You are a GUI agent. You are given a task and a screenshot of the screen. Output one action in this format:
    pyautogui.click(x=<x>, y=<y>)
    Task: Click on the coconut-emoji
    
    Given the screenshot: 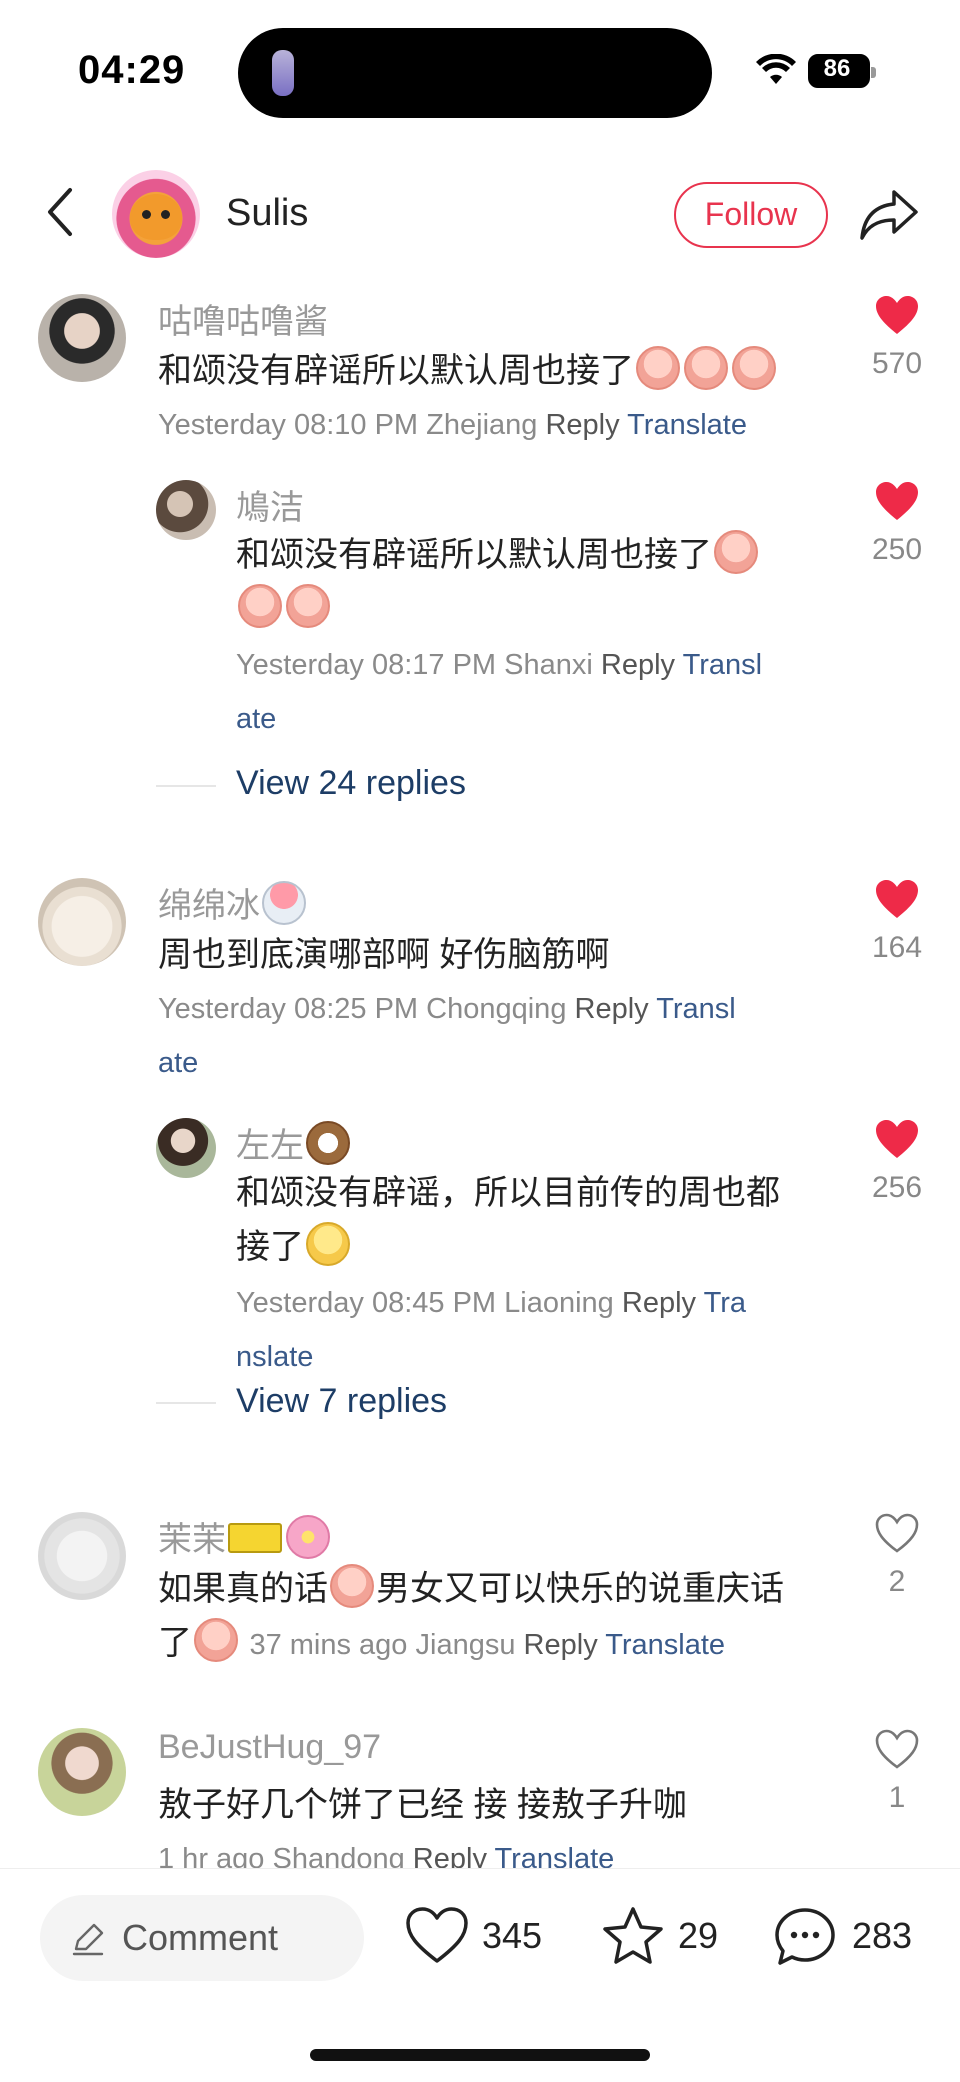 What is the action you would take?
    pyautogui.click(x=328, y=1143)
    